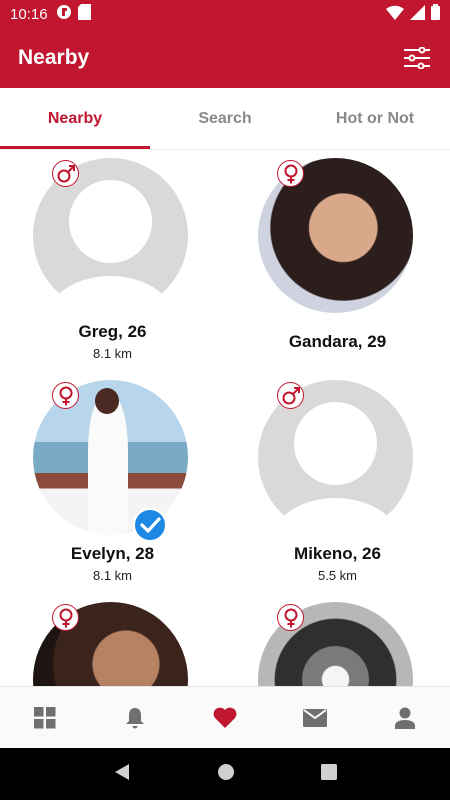 The height and width of the screenshot is (800, 450). Describe the element at coordinates (225, 14) in the screenshot. I see `status-bar: 10:16` at that location.